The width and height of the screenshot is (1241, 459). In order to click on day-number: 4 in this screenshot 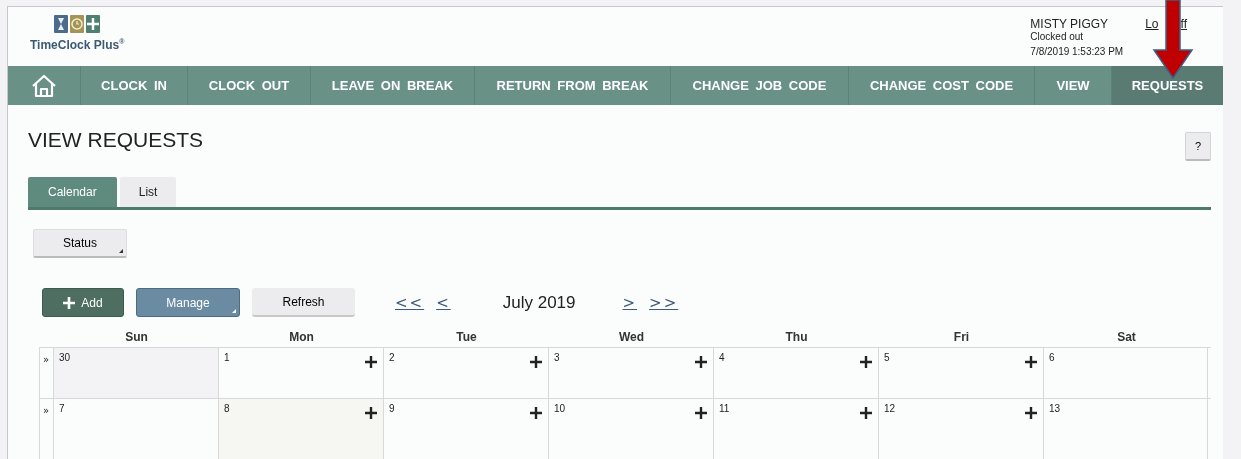, I will do `click(722, 357)`.